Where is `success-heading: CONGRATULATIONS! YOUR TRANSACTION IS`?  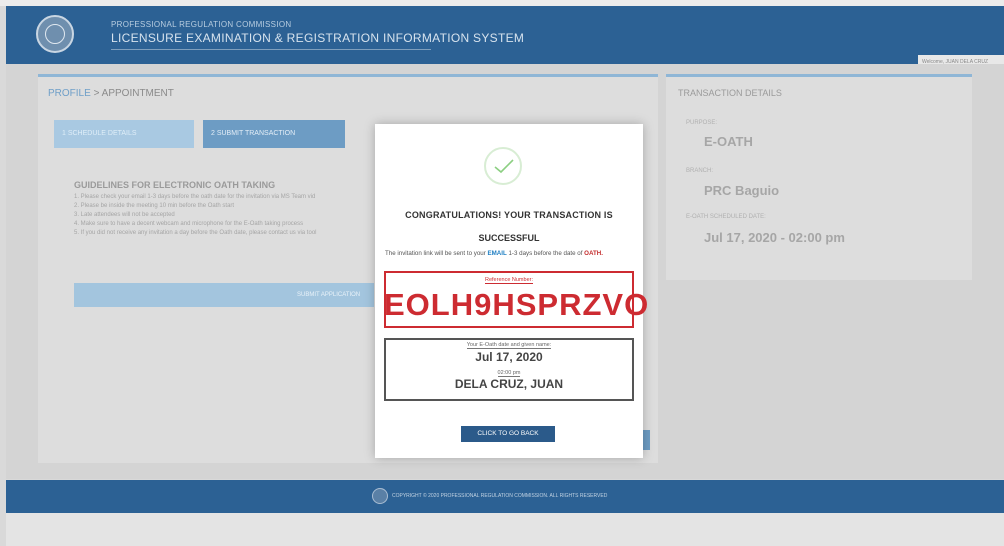 success-heading: CONGRATULATIONS! YOUR TRANSACTION IS is located at coordinates (509, 215).